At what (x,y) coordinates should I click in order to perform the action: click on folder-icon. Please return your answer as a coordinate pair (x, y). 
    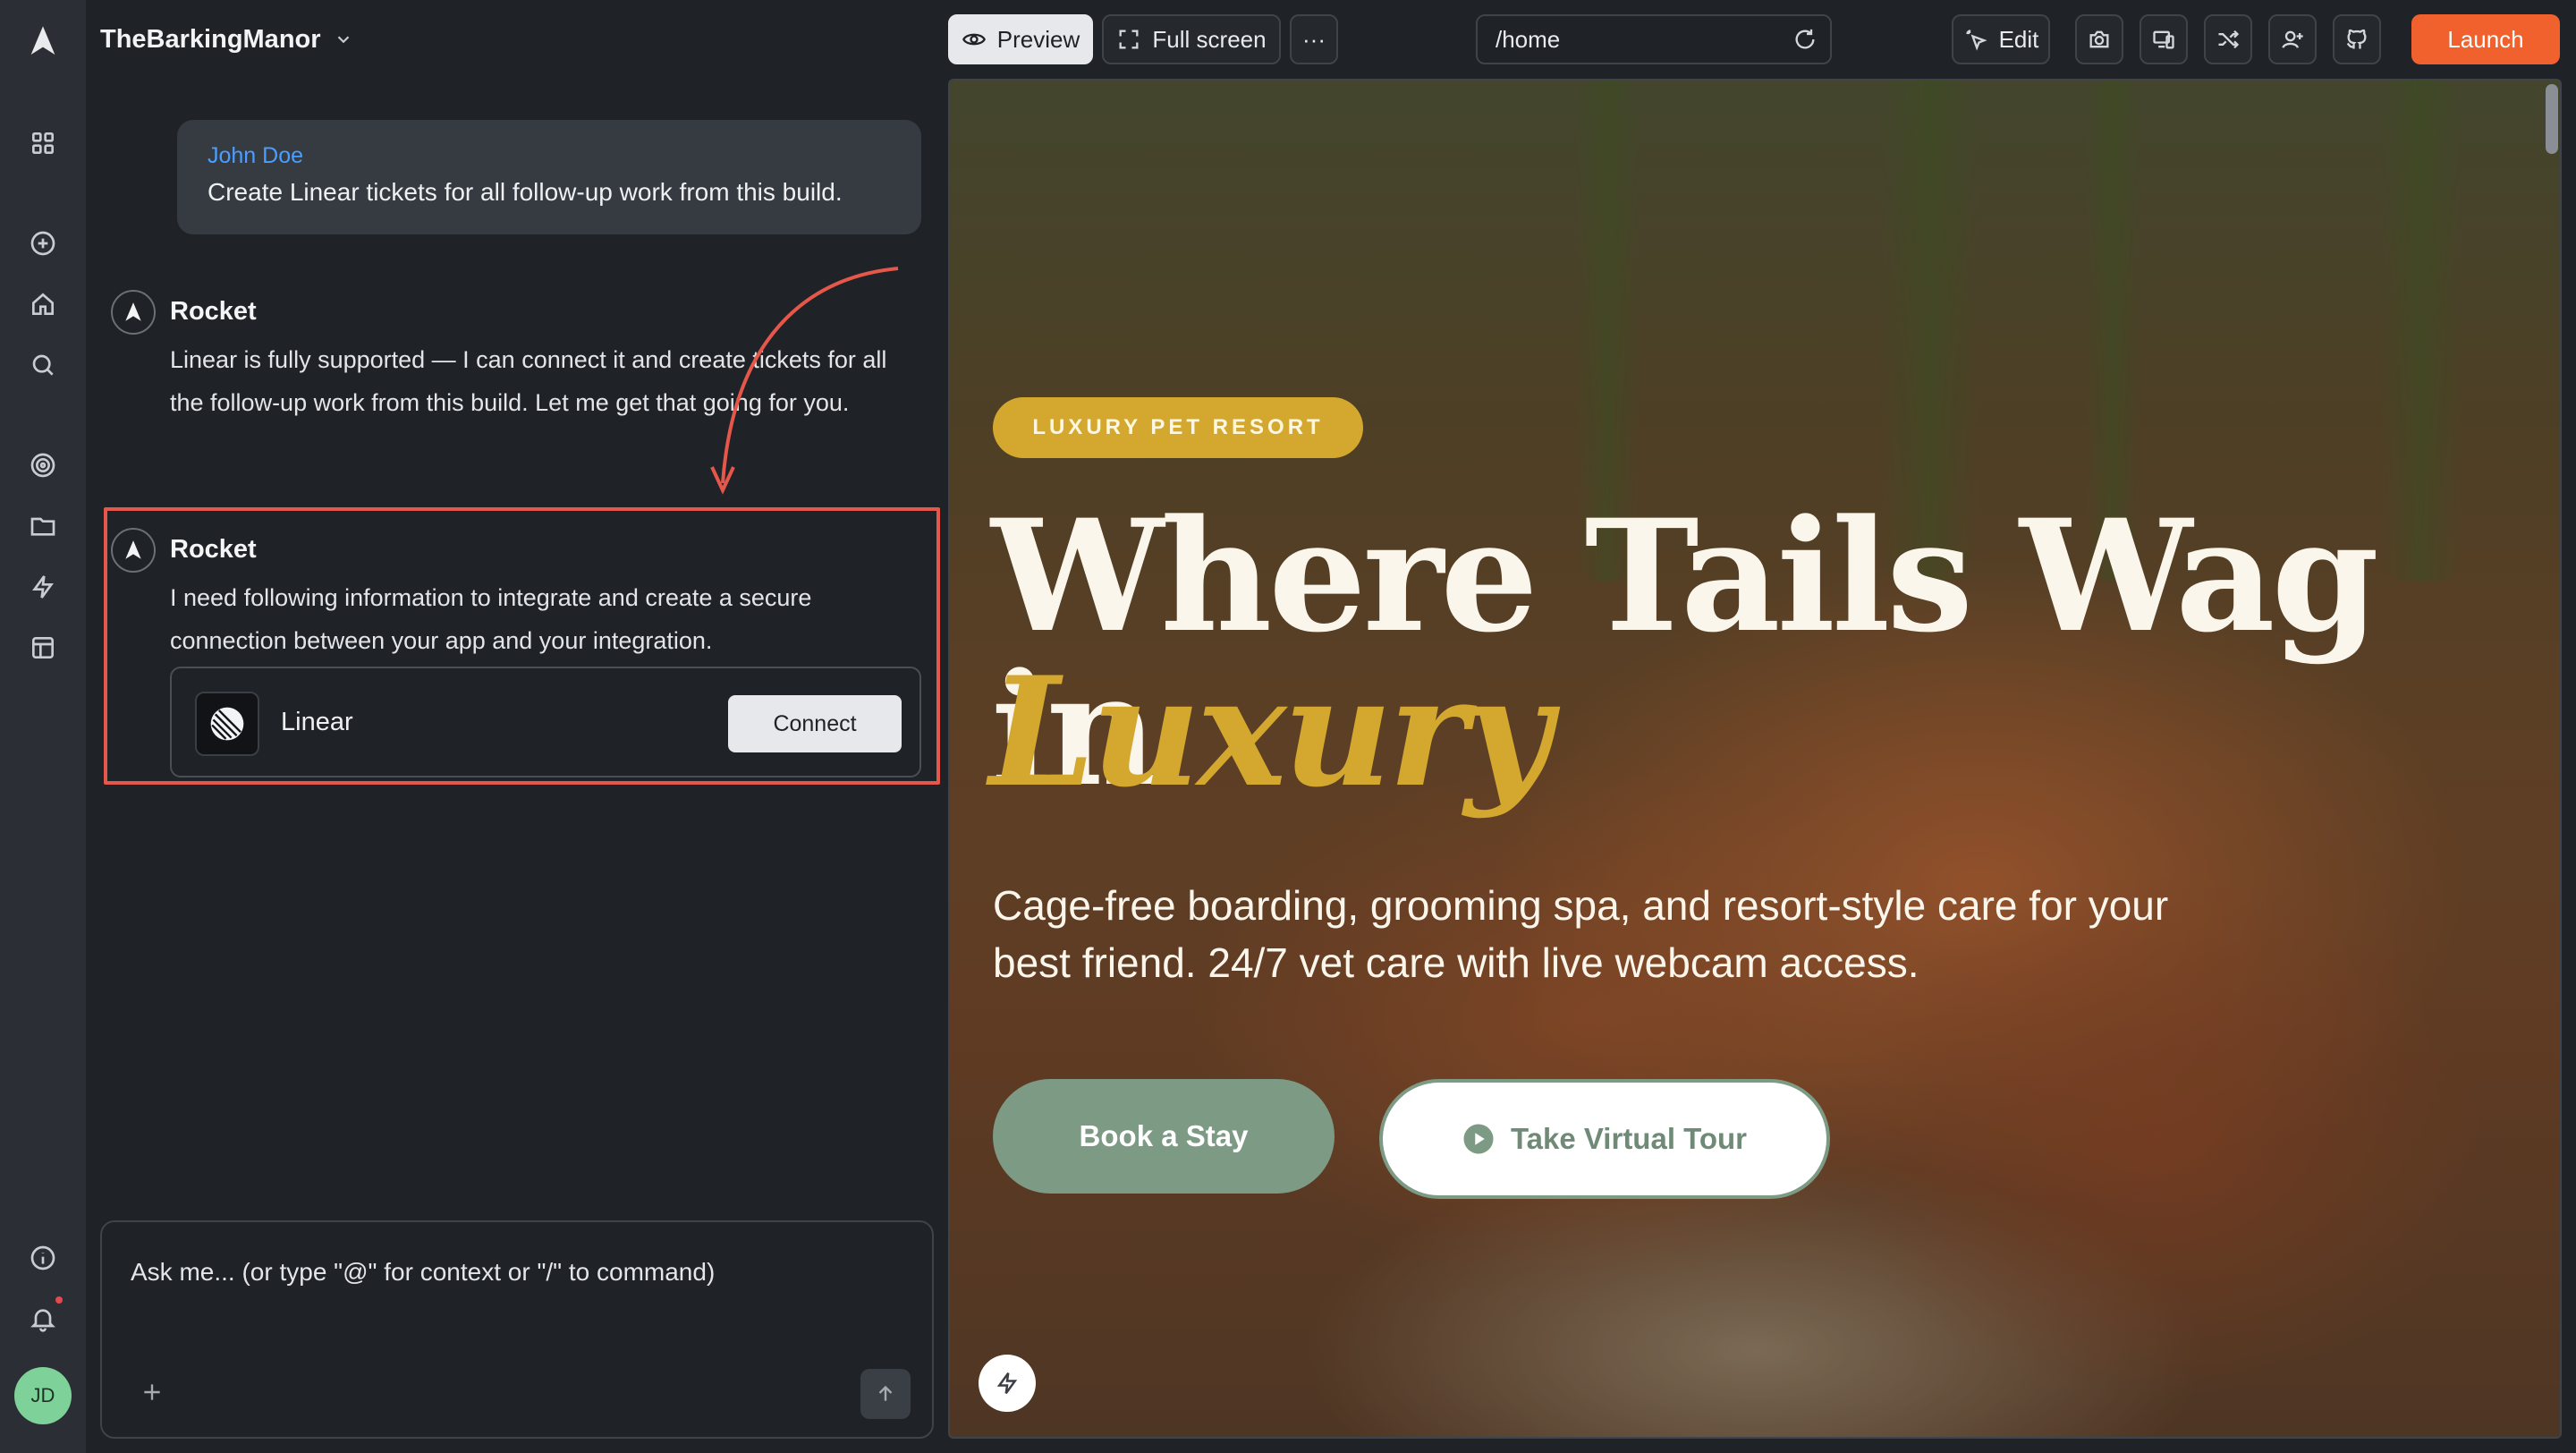
    Looking at the image, I should click on (42, 526).